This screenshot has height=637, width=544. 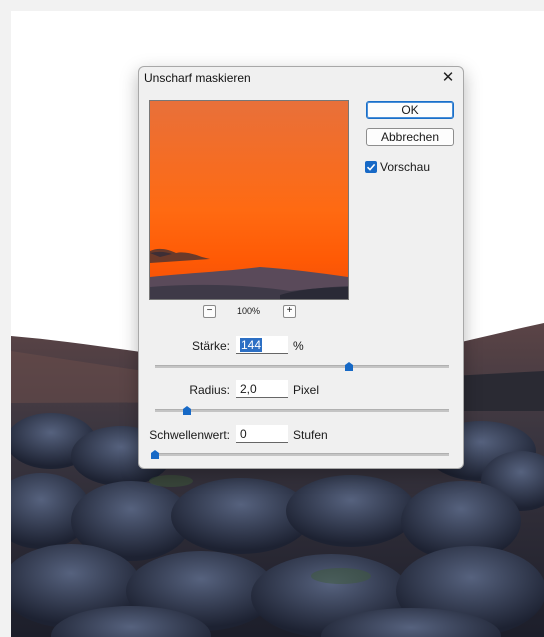 I want to click on preview-image, so click(x=249, y=200).